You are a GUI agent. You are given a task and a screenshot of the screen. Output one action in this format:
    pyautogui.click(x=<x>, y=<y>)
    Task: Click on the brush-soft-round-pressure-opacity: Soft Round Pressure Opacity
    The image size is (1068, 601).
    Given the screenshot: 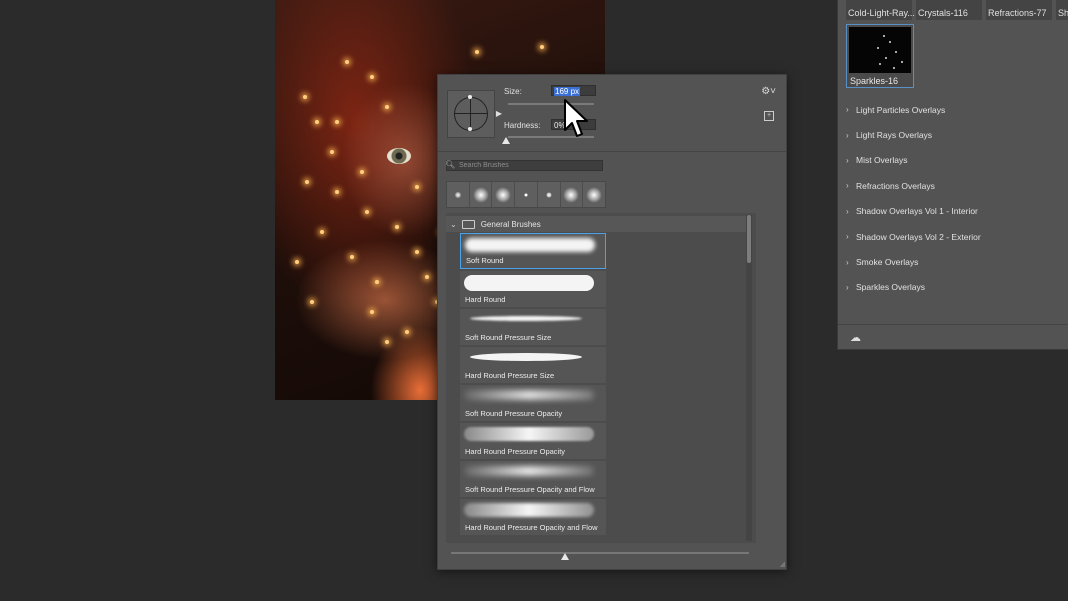 What is the action you would take?
    pyautogui.click(x=533, y=403)
    